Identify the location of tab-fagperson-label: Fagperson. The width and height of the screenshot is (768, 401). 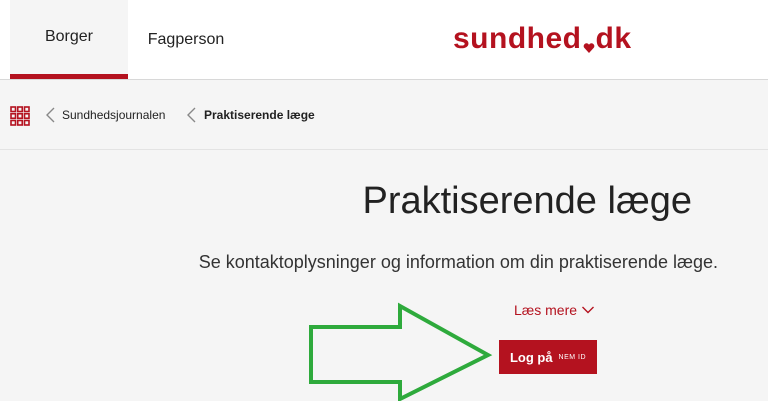
(186, 39).